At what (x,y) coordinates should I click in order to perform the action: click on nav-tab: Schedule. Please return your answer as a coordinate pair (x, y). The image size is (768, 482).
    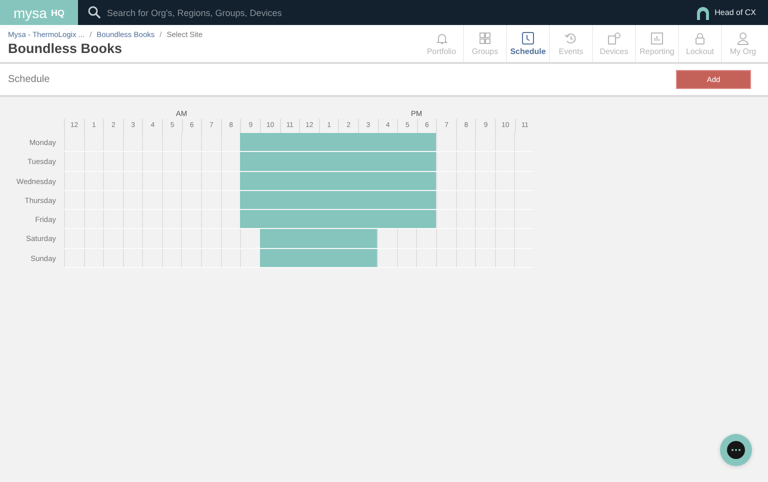
    Looking at the image, I should click on (527, 43).